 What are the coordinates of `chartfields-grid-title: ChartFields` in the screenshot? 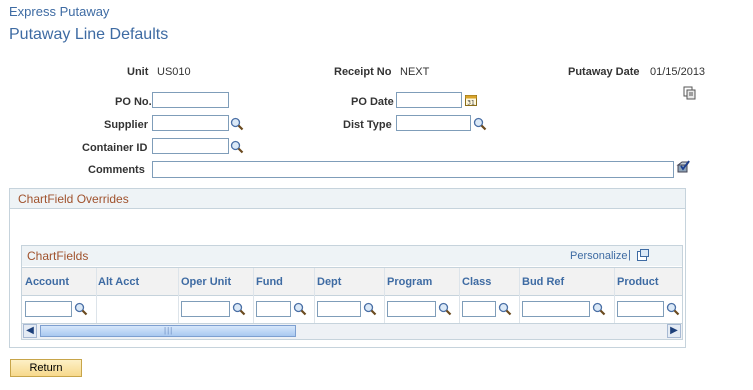 It's located at (58, 256).